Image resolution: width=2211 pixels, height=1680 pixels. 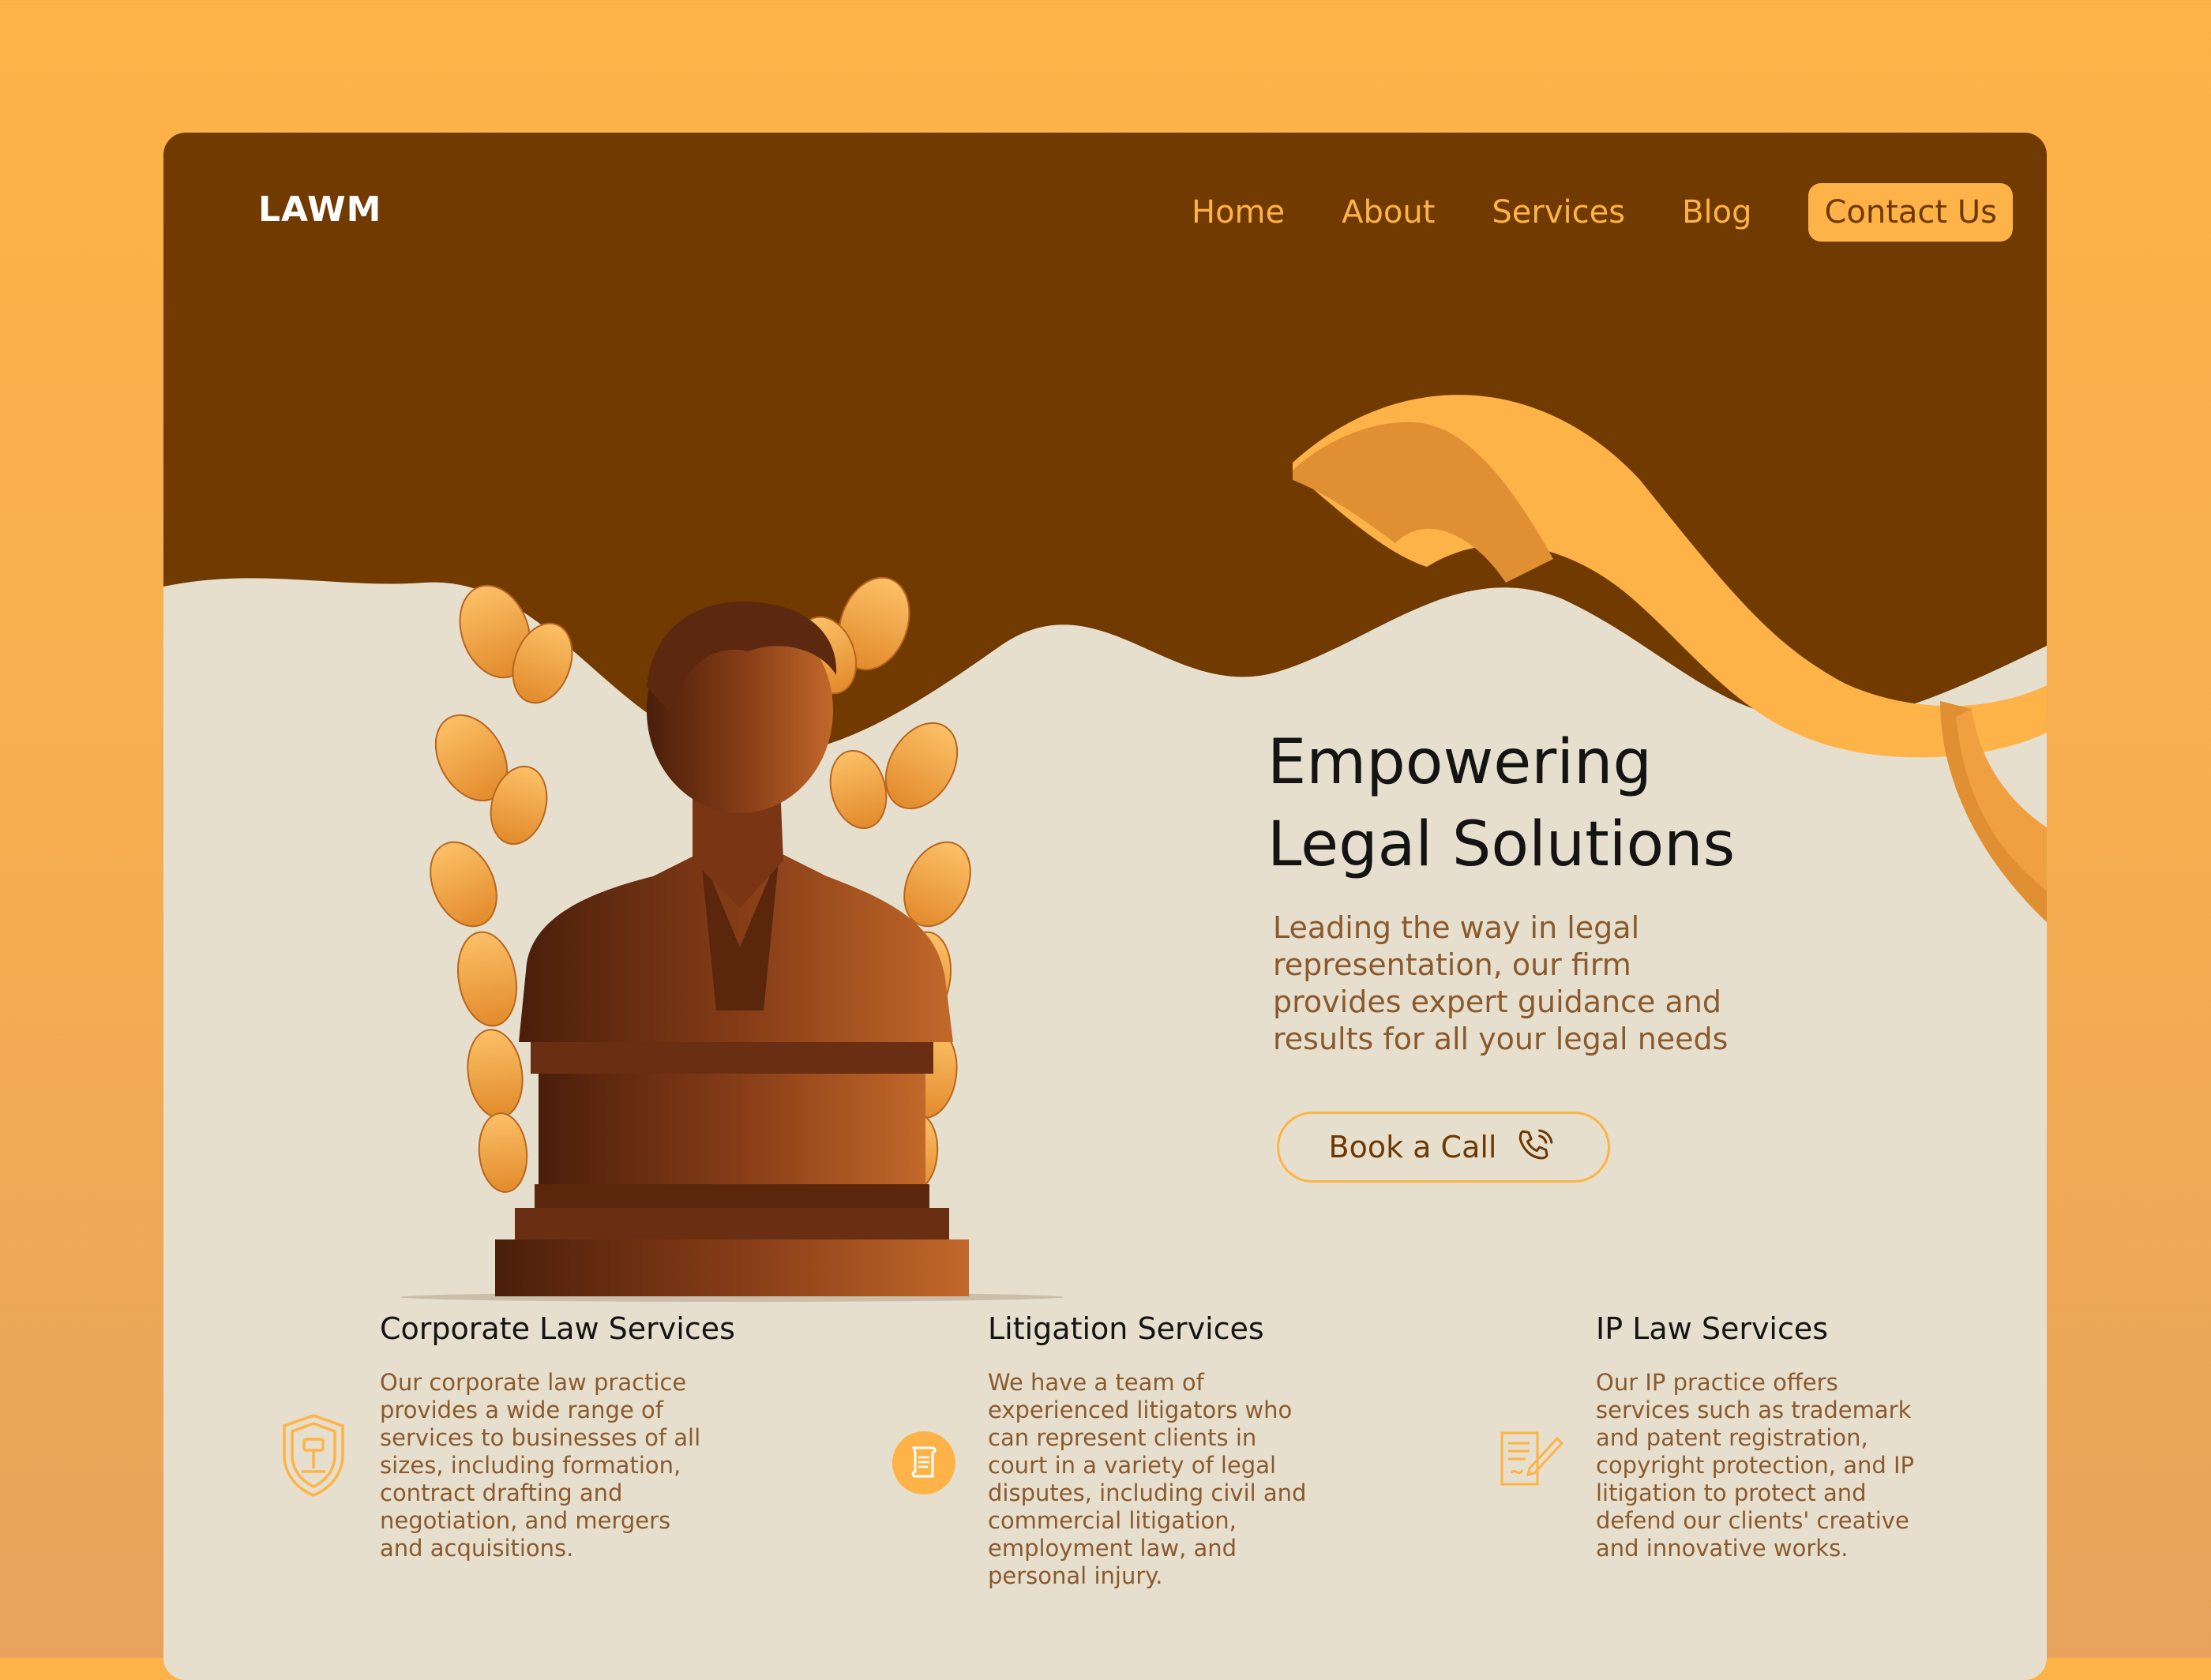 What do you see at coordinates (1558, 212) in the screenshot?
I see `nav-services-link: Services` at bounding box center [1558, 212].